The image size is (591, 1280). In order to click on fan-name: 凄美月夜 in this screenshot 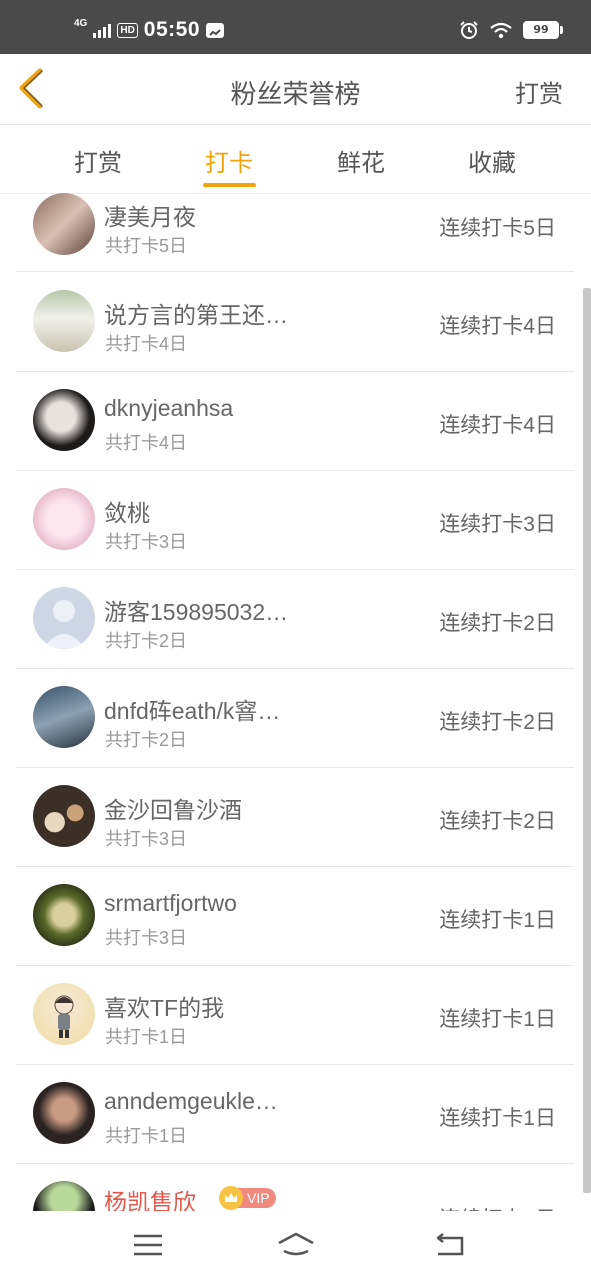, I will do `click(150, 217)`.